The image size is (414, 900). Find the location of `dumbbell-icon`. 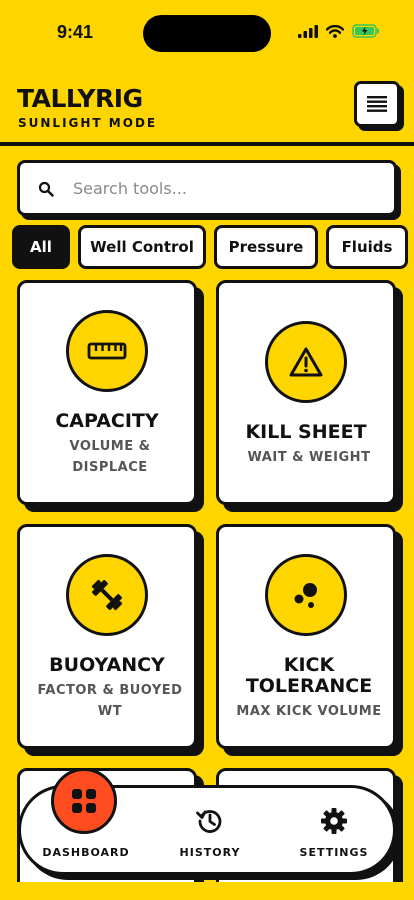

dumbbell-icon is located at coordinates (107, 595).